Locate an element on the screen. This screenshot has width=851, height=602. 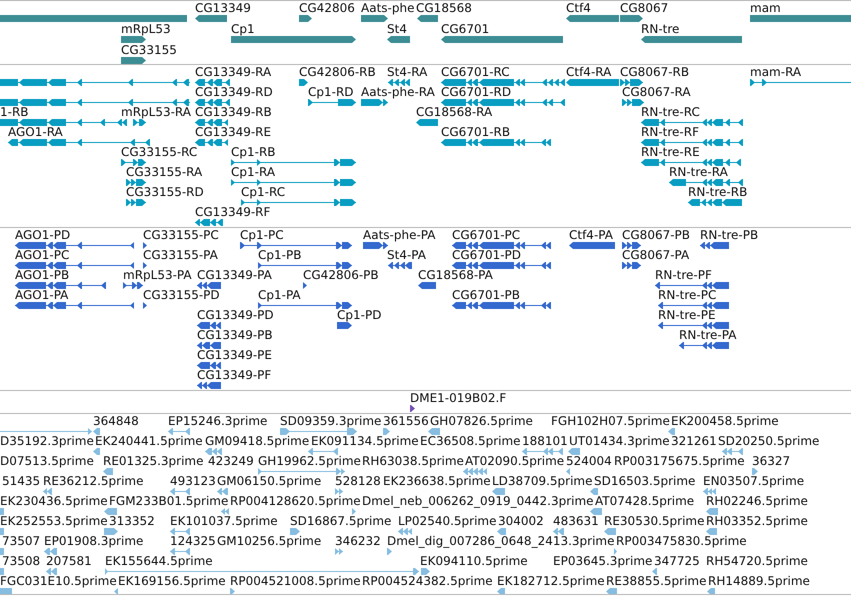
est-label: EP15246.3prime is located at coordinates (218, 421).